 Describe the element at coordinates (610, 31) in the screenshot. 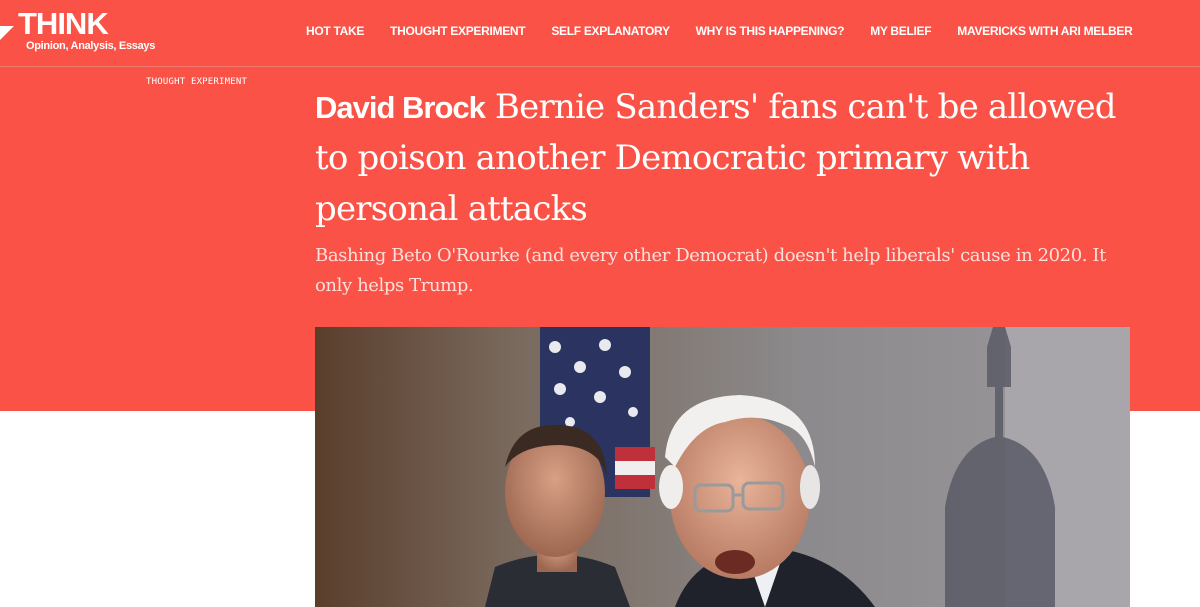

I see `nav-item-self-explanatory: SELF EXPLANATORY` at that location.